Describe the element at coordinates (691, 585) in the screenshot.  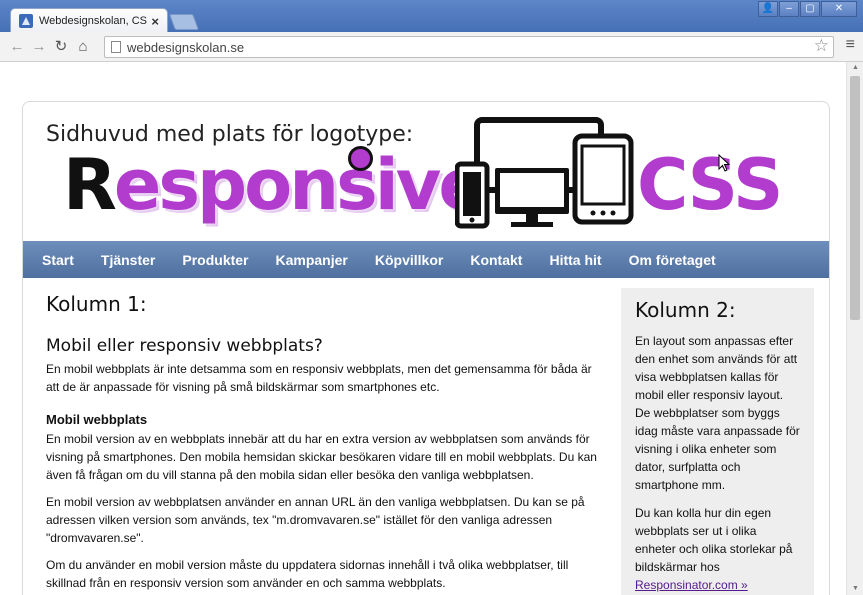
I see `responsinator-link: Responsinator.com »` at that location.